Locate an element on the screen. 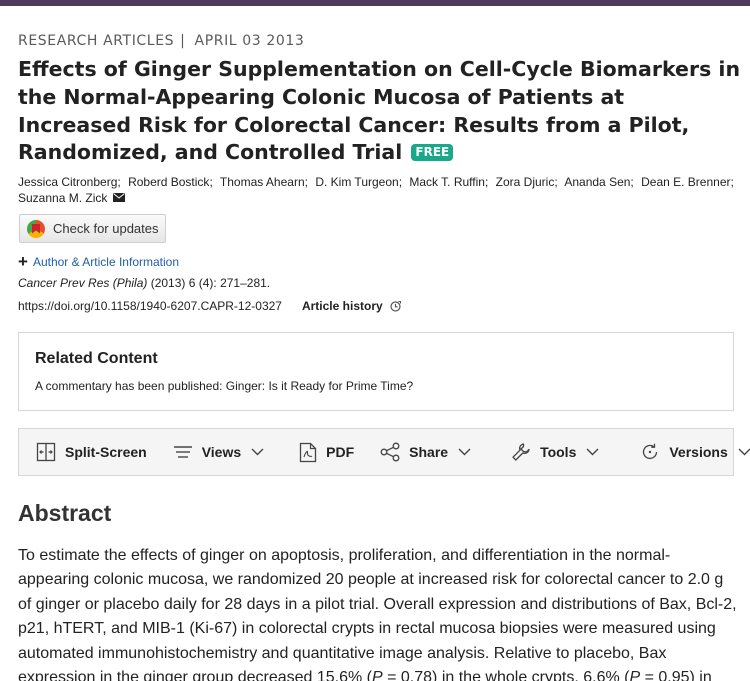  author-link: Dean E. Brenner is located at coordinates (685, 182).